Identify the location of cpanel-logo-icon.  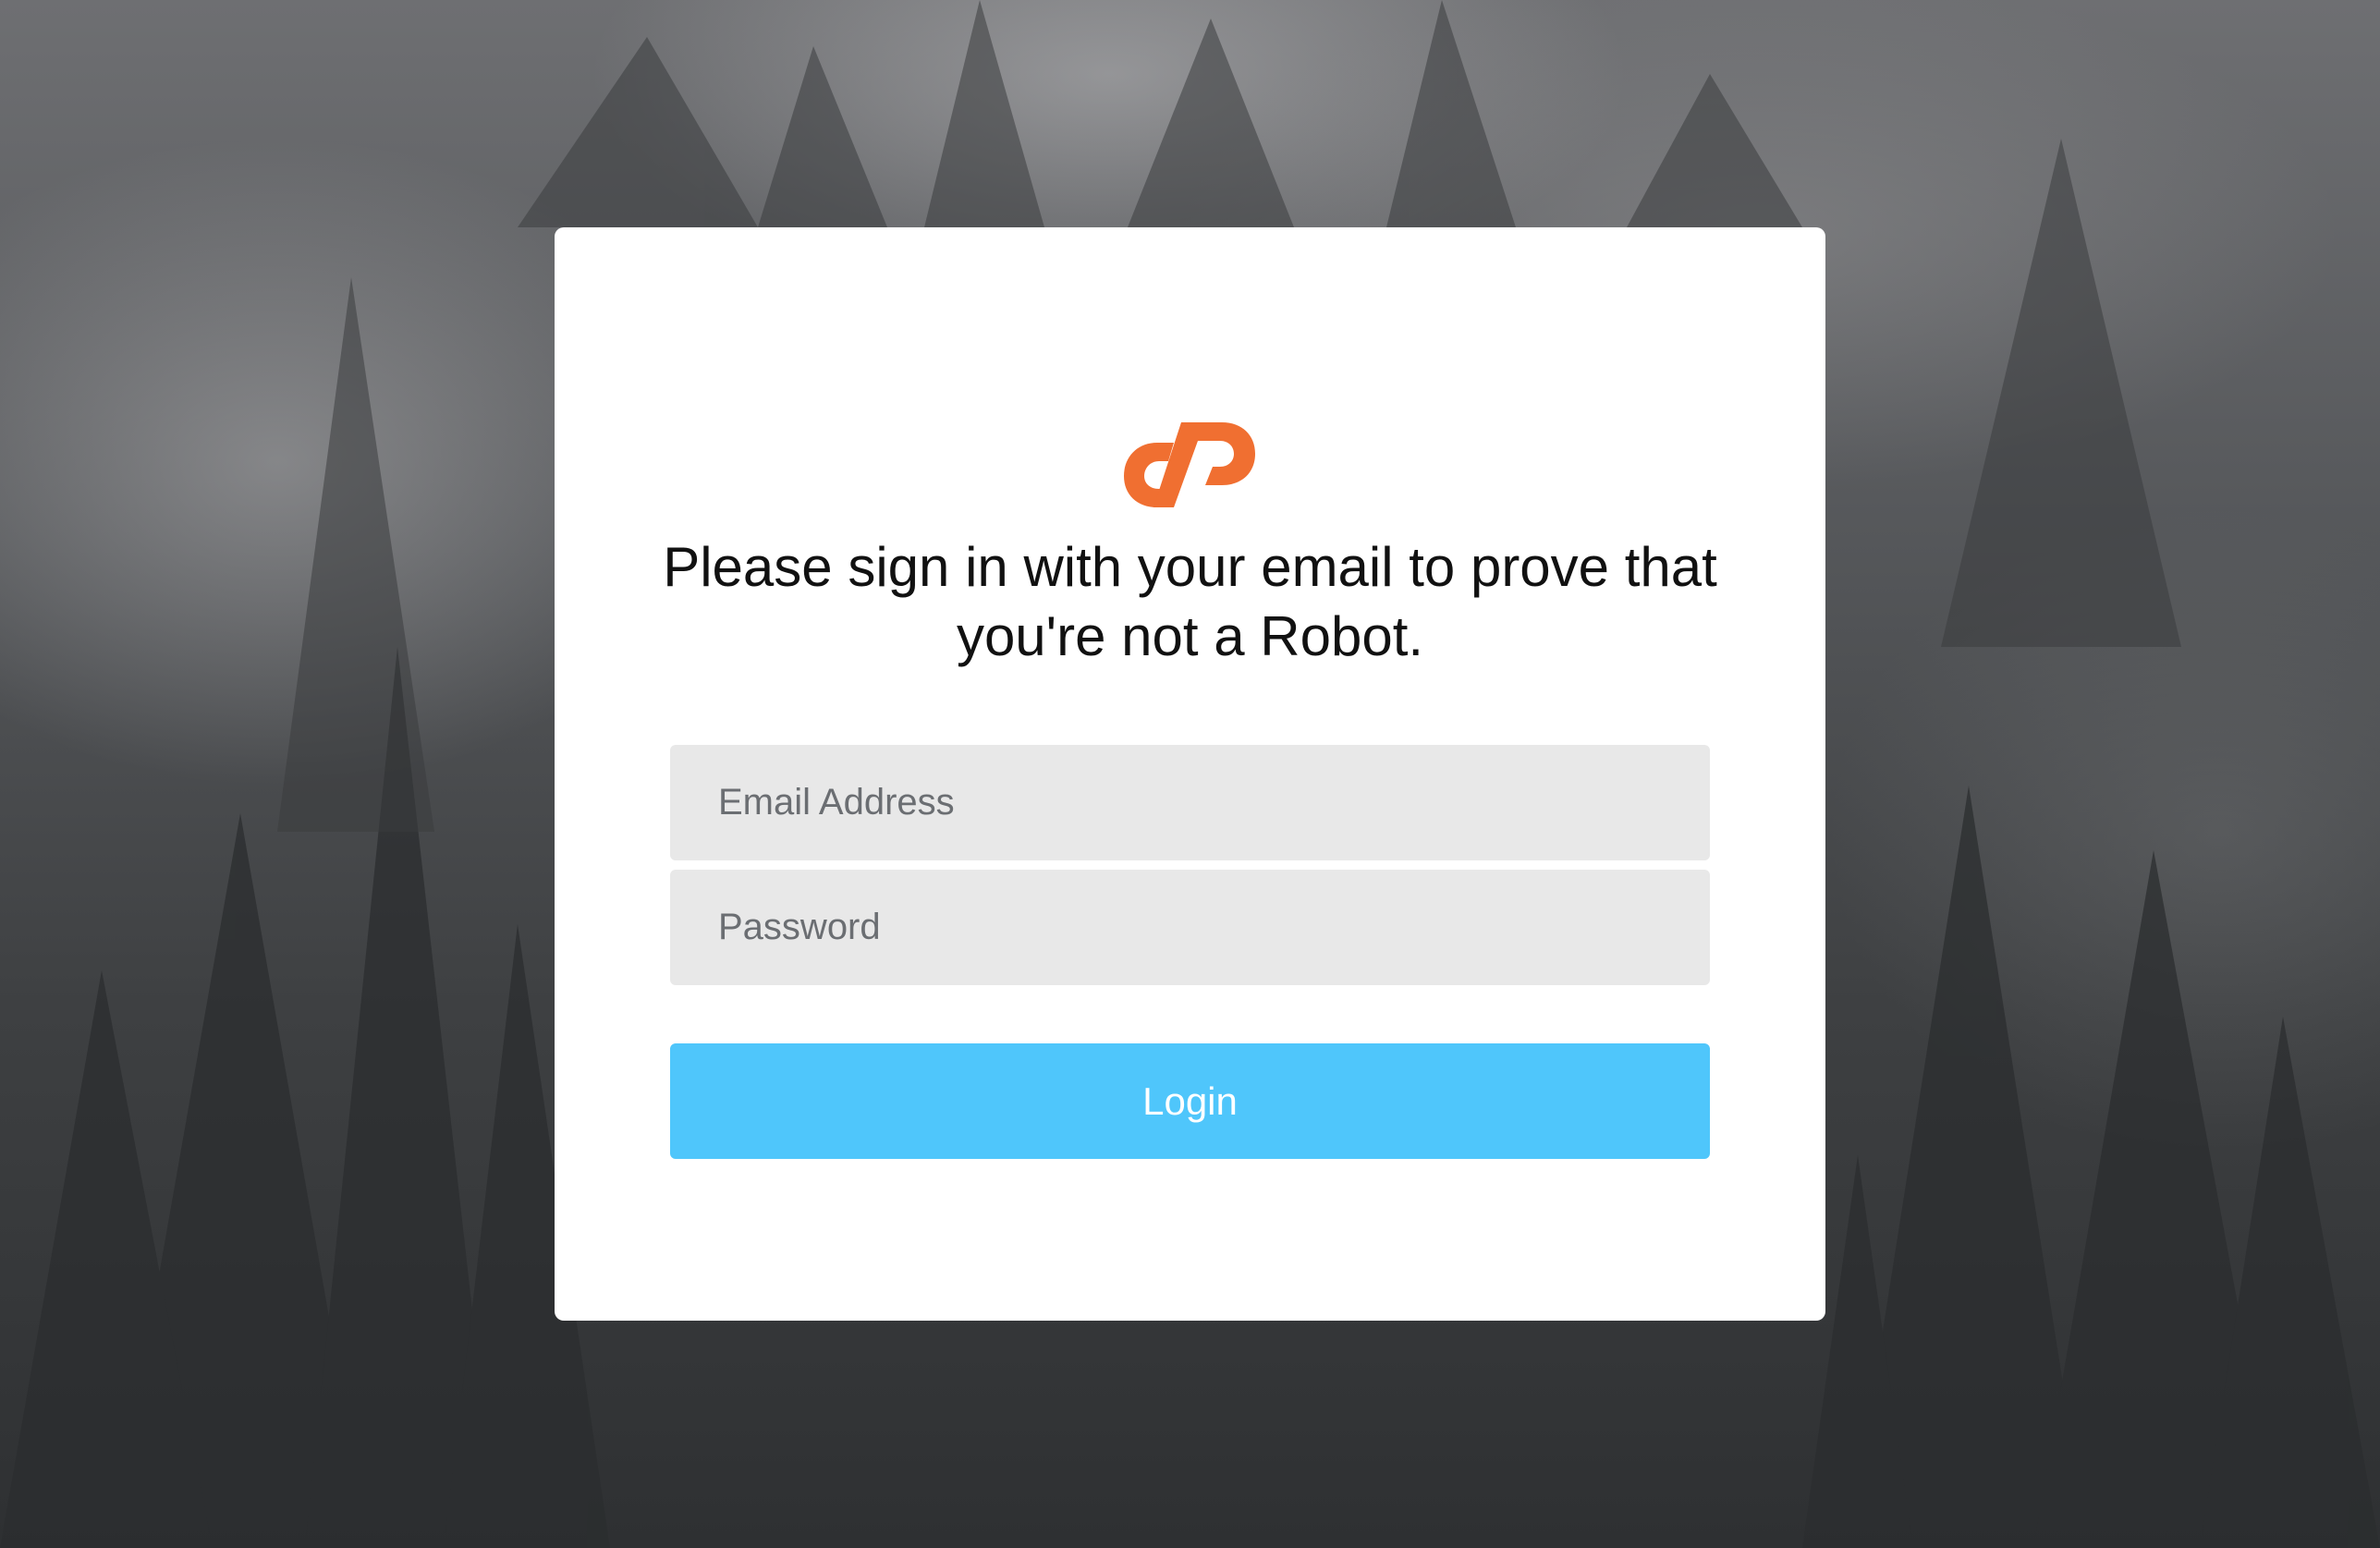
(1189, 464).